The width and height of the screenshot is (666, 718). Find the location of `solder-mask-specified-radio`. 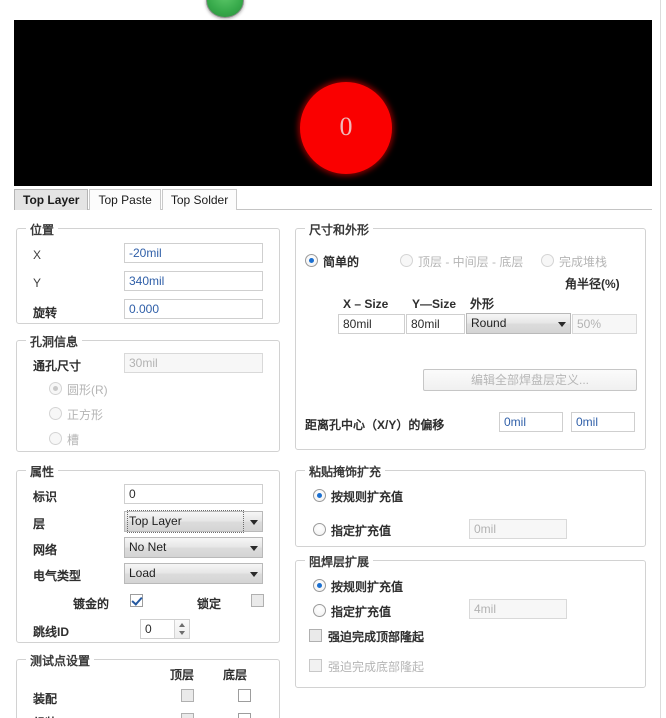

solder-mask-specified-radio is located at coordinates (319, 610).